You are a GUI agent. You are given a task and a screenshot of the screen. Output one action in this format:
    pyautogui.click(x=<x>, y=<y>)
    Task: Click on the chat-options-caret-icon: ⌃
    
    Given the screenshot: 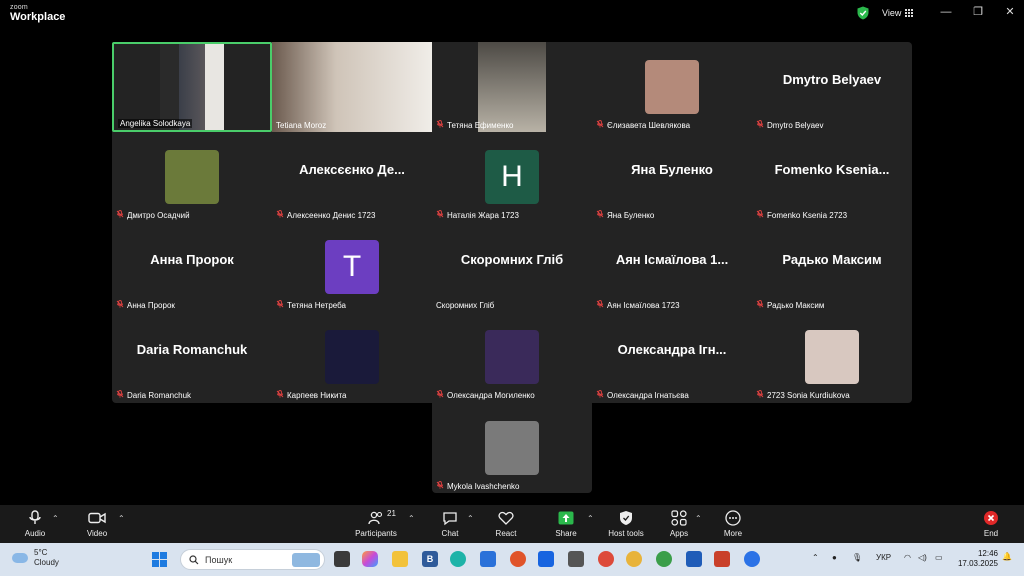 What is the action you would take?
    pyautogui.click(x=470, y=518)
    